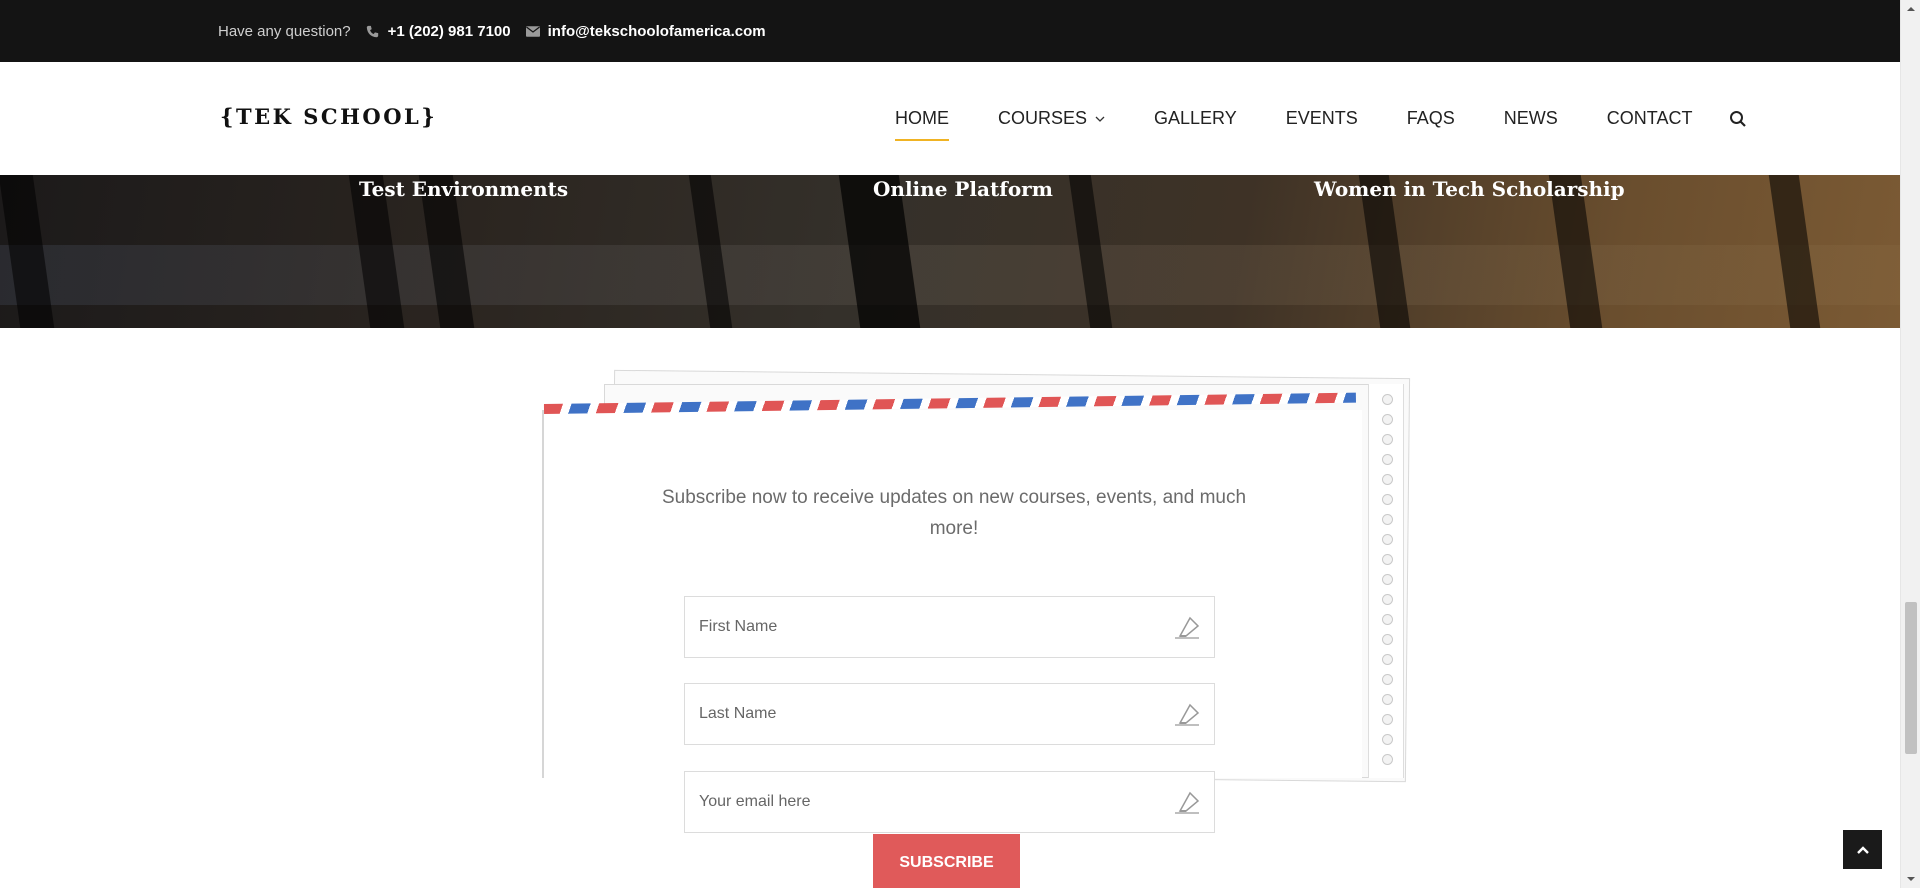  I want to click on nav-news: NEWS, so click(1531, 118).